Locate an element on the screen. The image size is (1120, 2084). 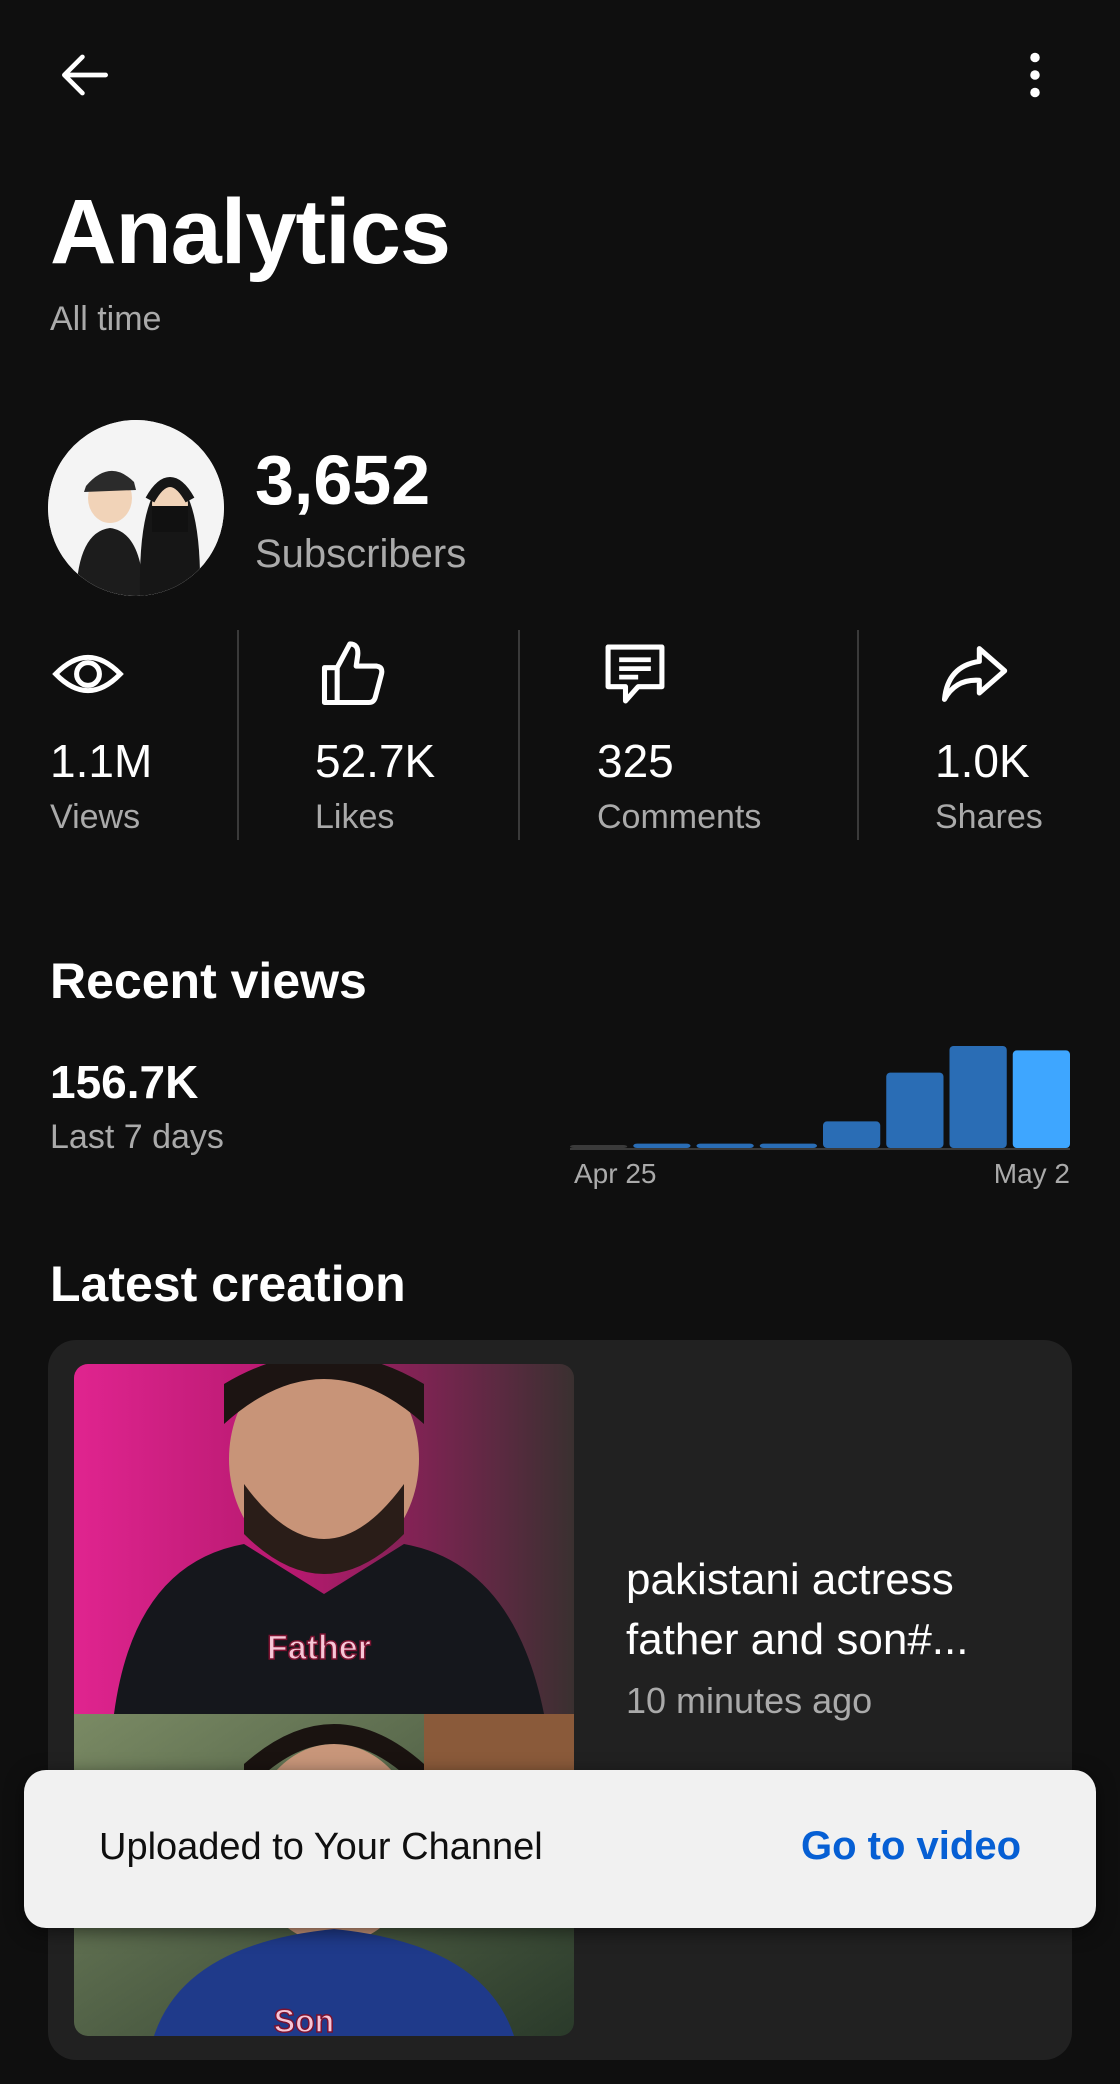
thumb-up-icon is located at coordinates (353, 673).